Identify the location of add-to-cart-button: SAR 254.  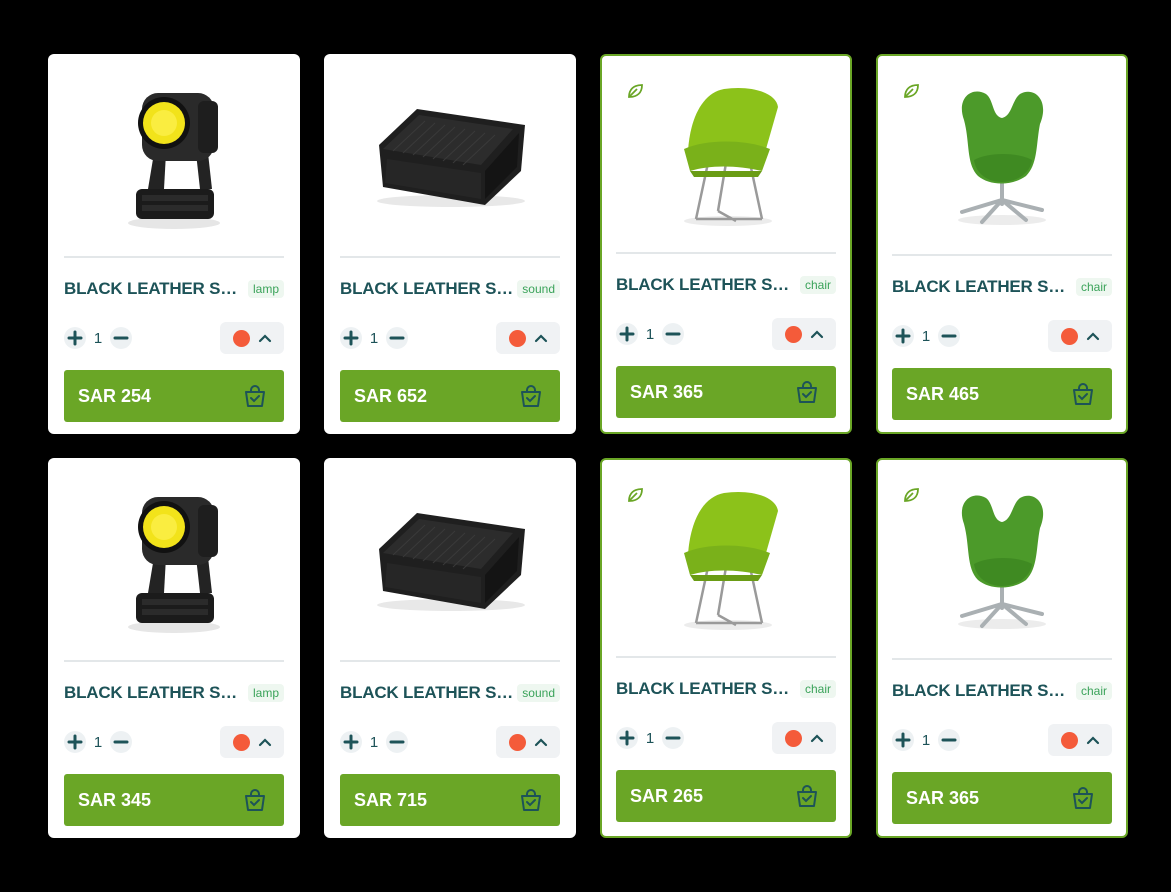
(174, 396).